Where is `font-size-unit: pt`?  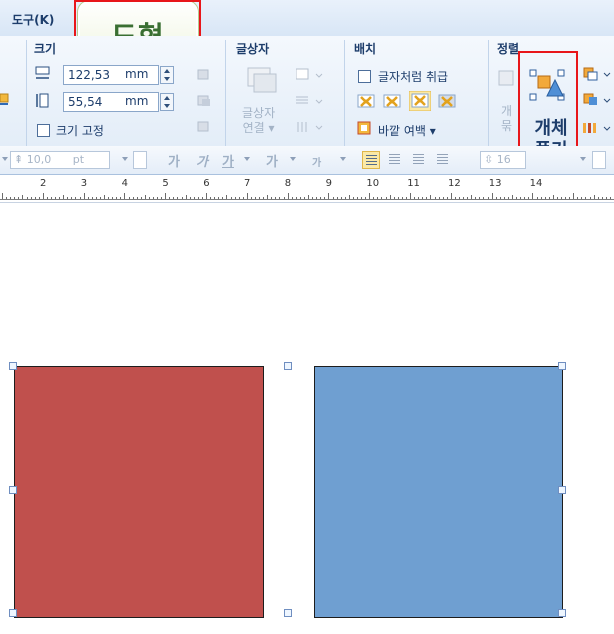
font-size-unit: pt is located at coordinates (78, 159).